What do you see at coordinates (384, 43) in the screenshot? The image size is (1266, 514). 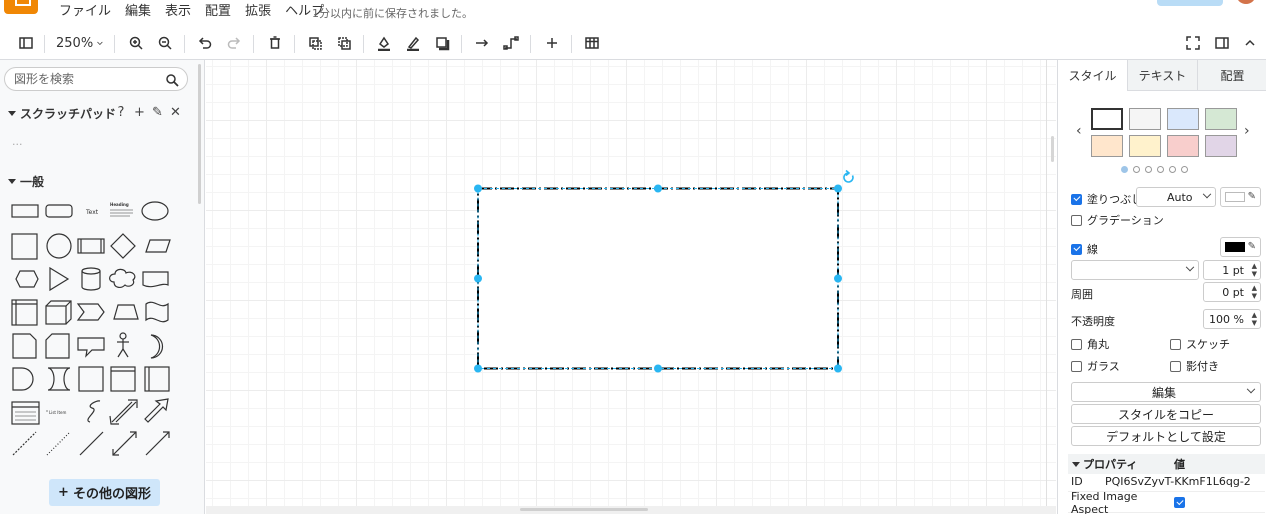 I see `fill-color-icon` at bounding box center [384, 43].